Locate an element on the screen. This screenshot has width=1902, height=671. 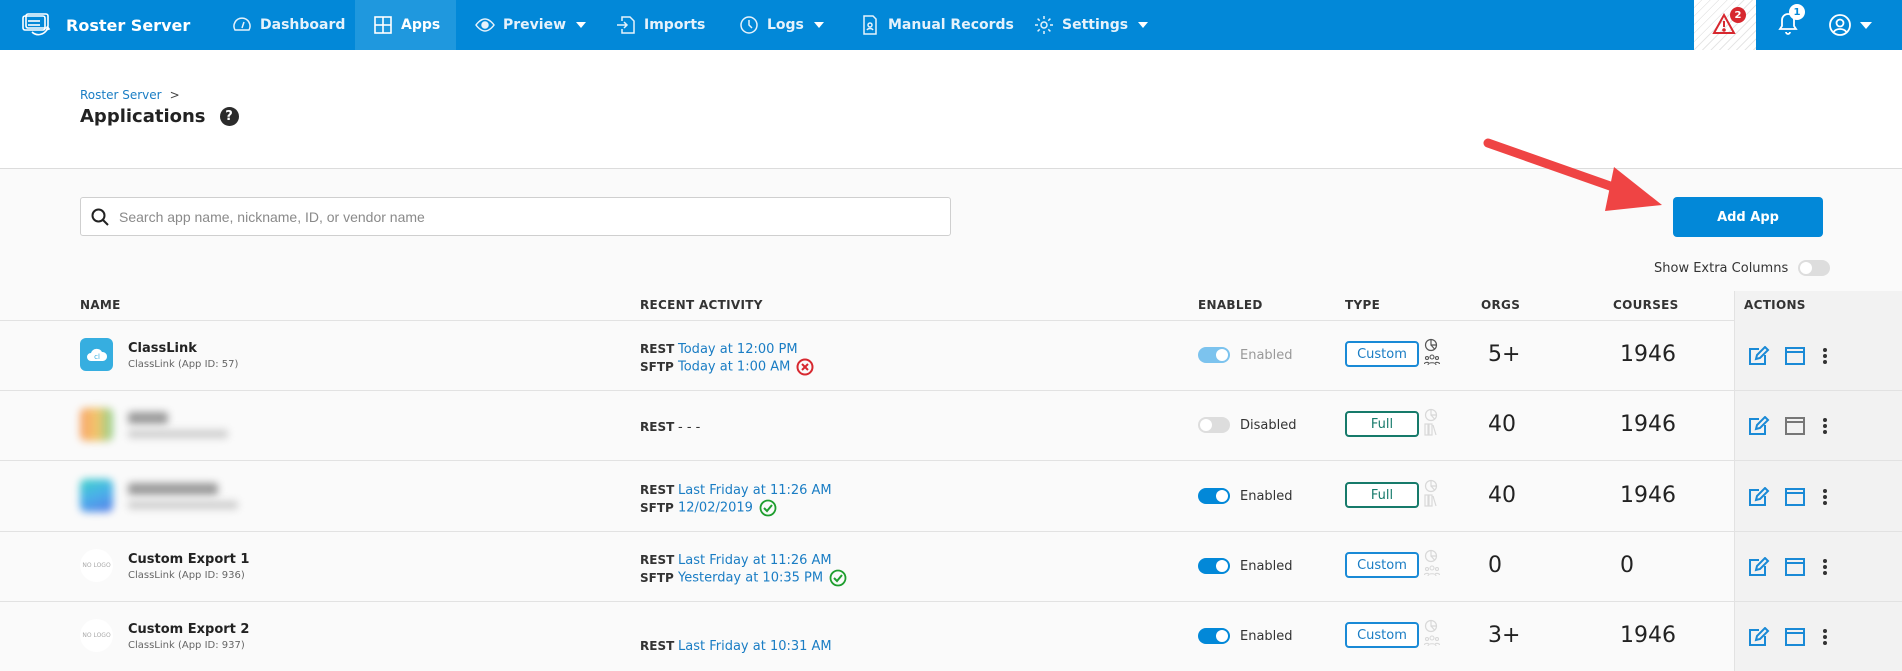
nav-settings: Settings is located at coordinates (1091, 25).